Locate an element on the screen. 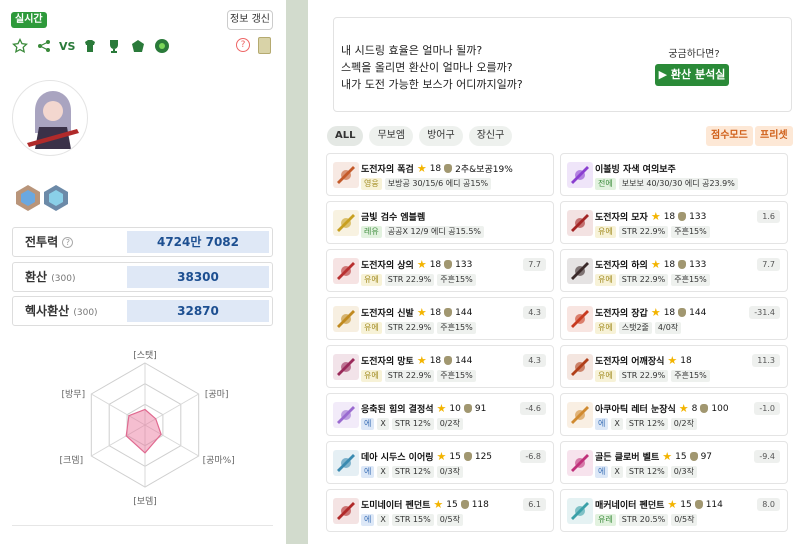 The image size is (800, 544). score-mode-button: 점수모드 is located at coordinates (729, 136).